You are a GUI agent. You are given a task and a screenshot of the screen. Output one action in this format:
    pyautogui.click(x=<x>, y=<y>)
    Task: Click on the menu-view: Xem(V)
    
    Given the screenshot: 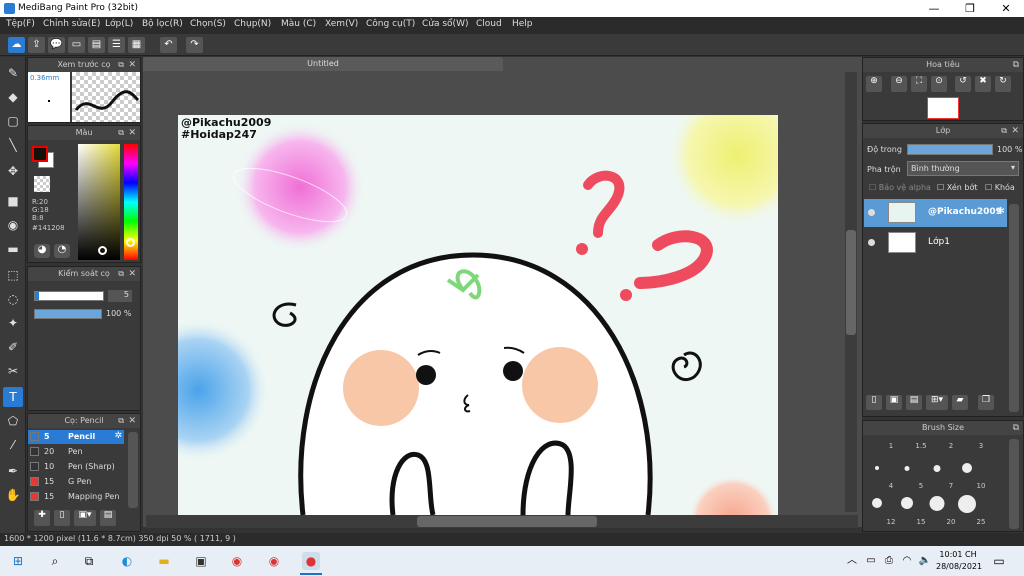 What is the action you would take?
    pyautogui.click(x=341, y=24)
    